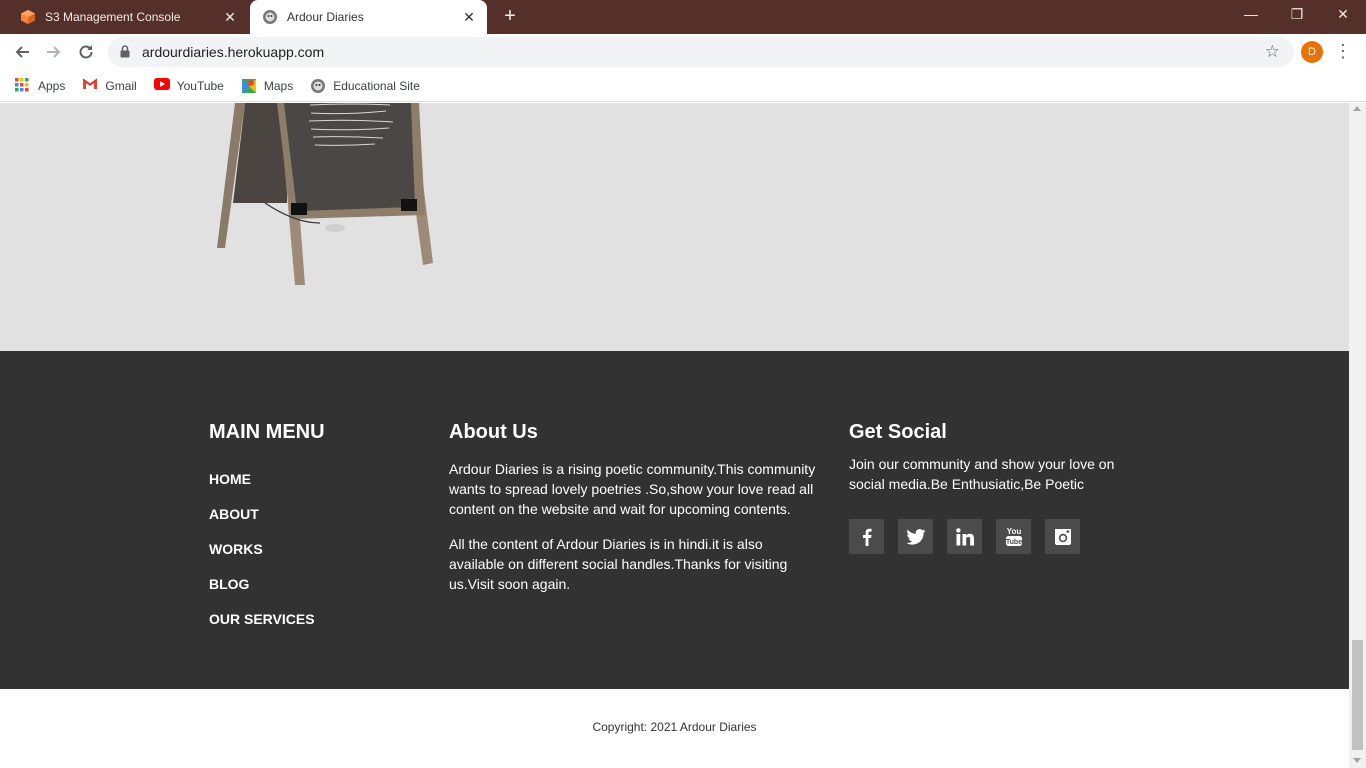  I want to click on bookmark-apps: Apps, so click(40, 85).